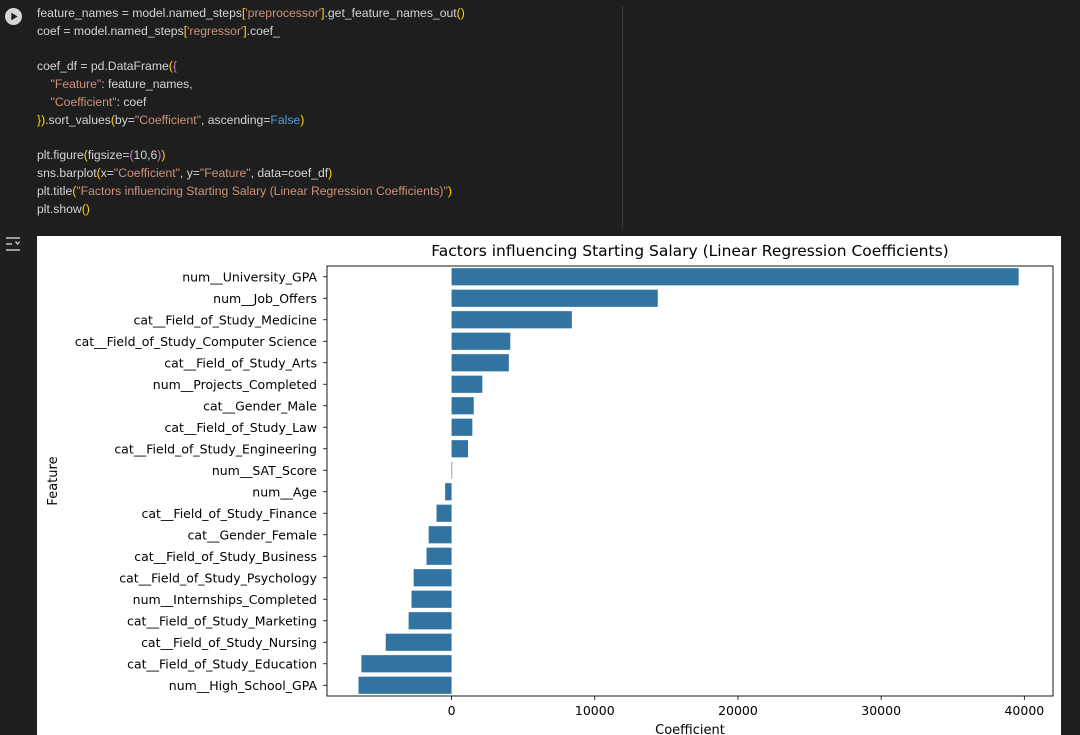  I want to click on y-tick-label: cat__Field_of_Study_Education, so click(222, 663).